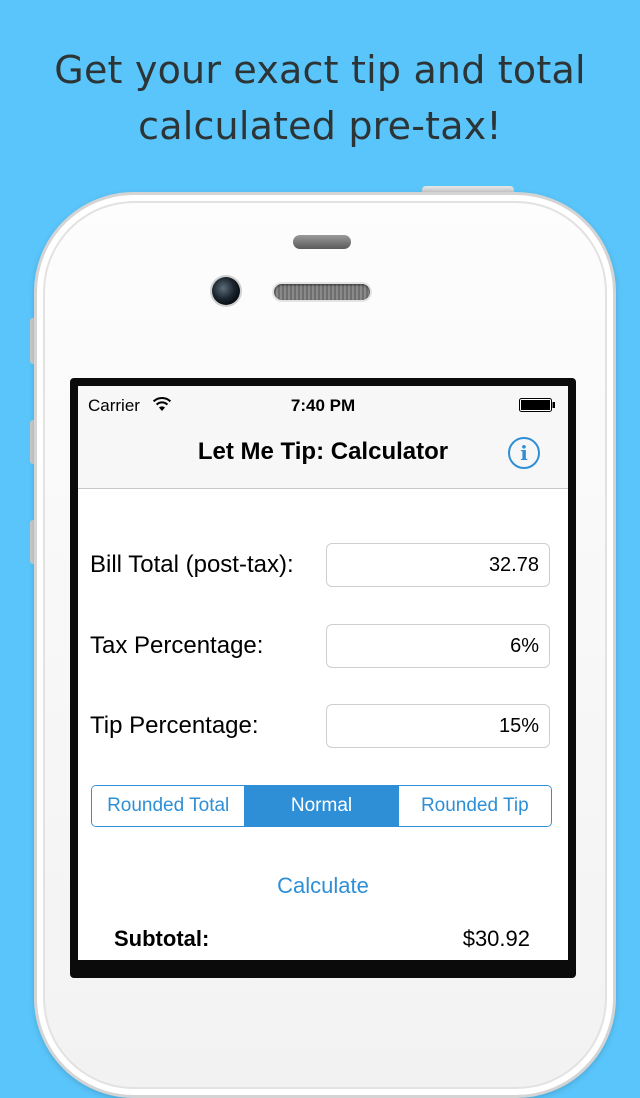 Image resolution: width=640 pixels, height=1098 pixels. Describe the element at coordinates (323, 451) in the screenshot. I see `page-title: Let Me Tip: Calculator` at that location.